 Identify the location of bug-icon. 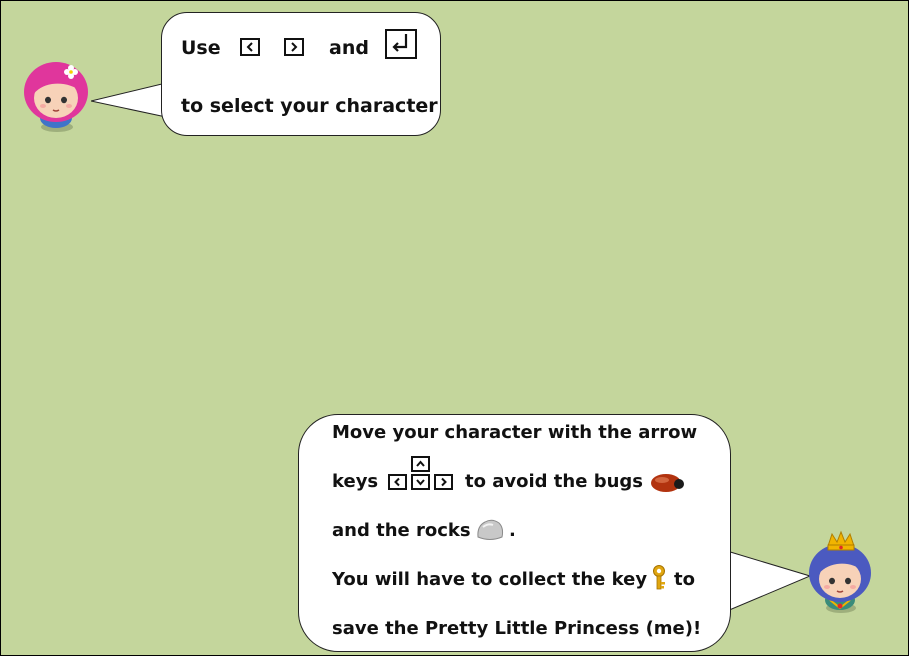
(667, 483).